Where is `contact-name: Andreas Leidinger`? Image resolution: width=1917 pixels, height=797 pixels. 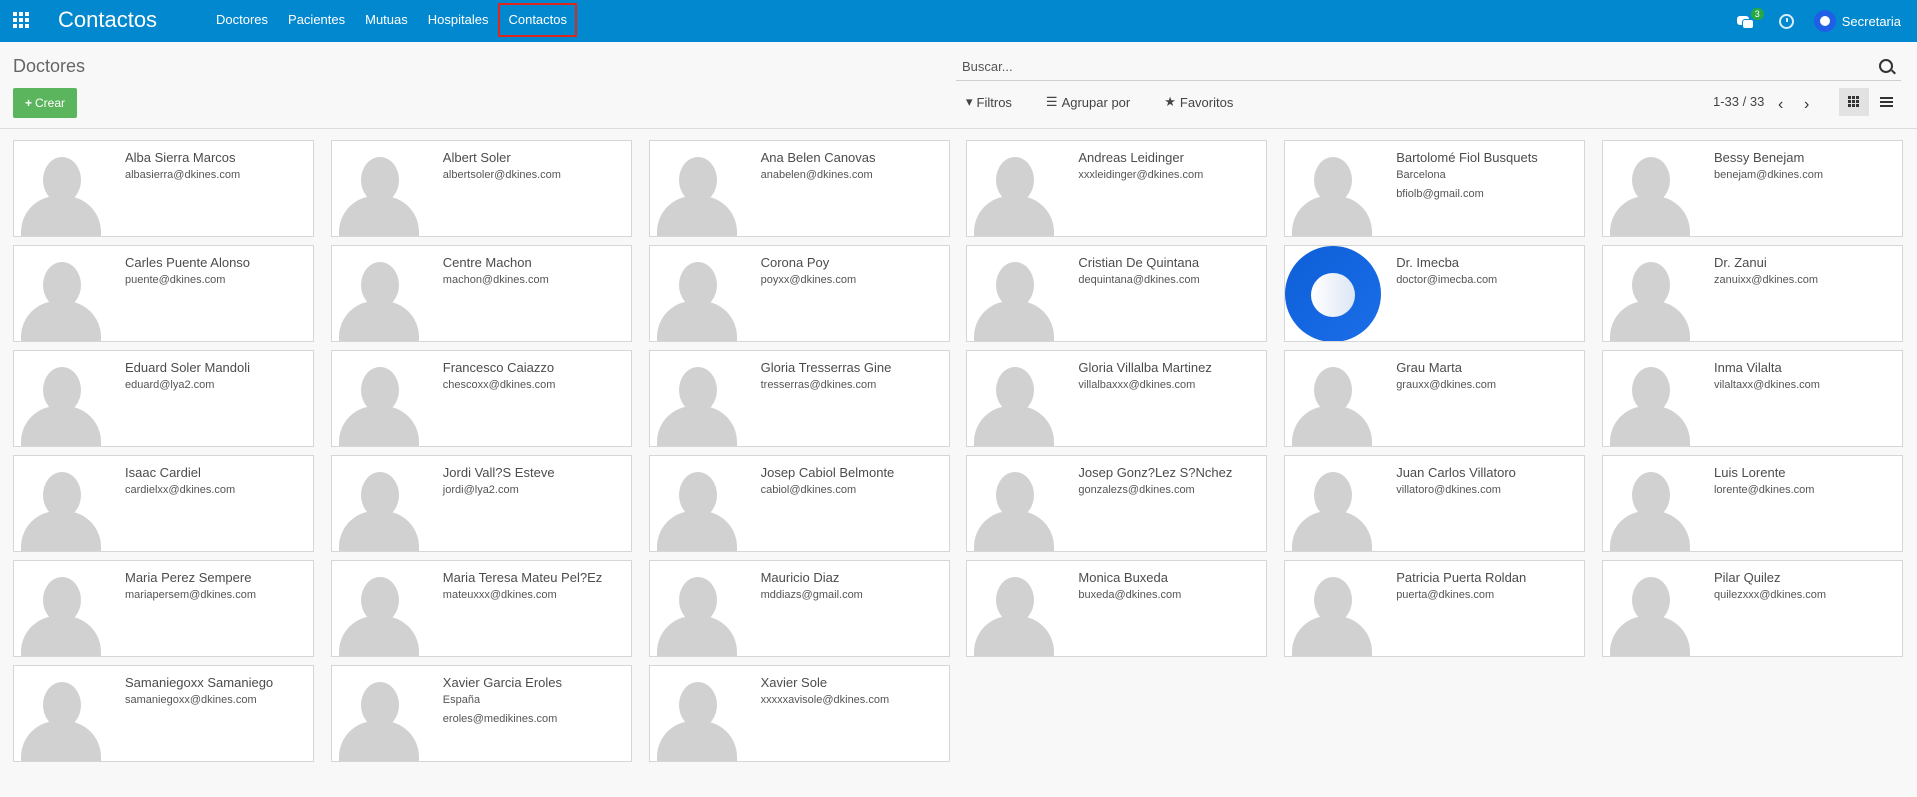 contact-name: Andreas Leidinger is located at coordinates (1131, 157).